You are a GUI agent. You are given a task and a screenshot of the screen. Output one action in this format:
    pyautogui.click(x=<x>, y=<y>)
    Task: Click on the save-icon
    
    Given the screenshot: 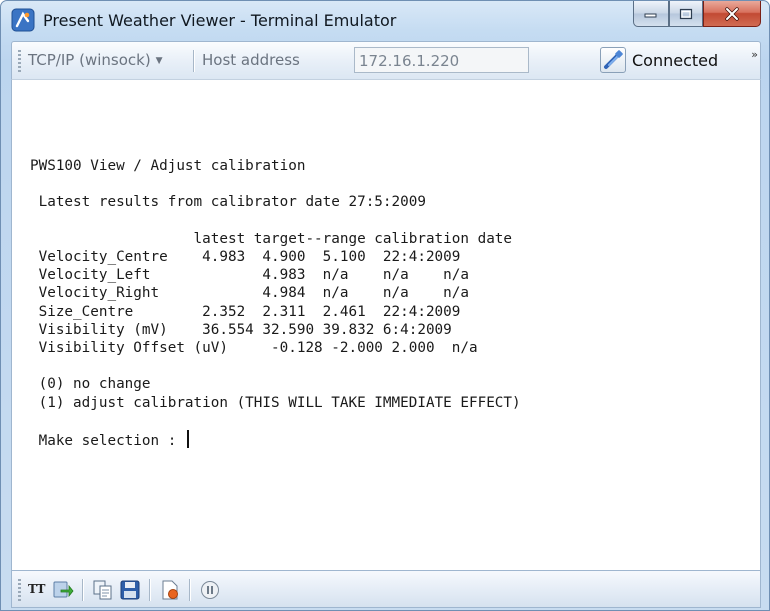 What is the action you would take?
    pyautogui.click(x=130, y=590)
    